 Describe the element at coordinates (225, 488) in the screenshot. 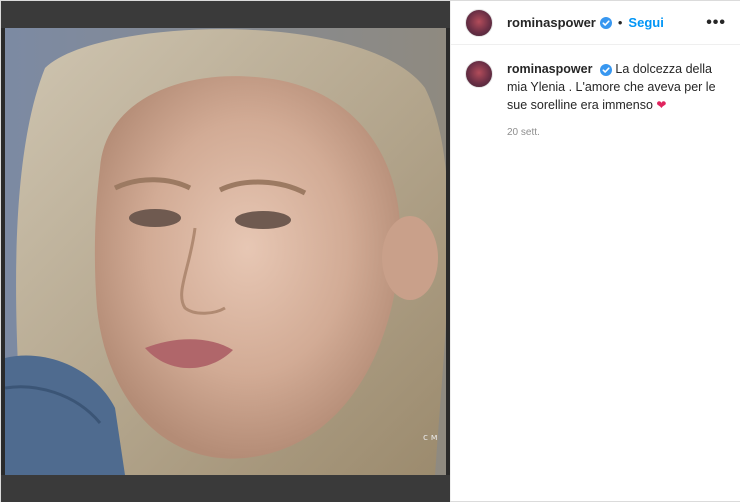

I see `media-letterbox-bottom` at that location.